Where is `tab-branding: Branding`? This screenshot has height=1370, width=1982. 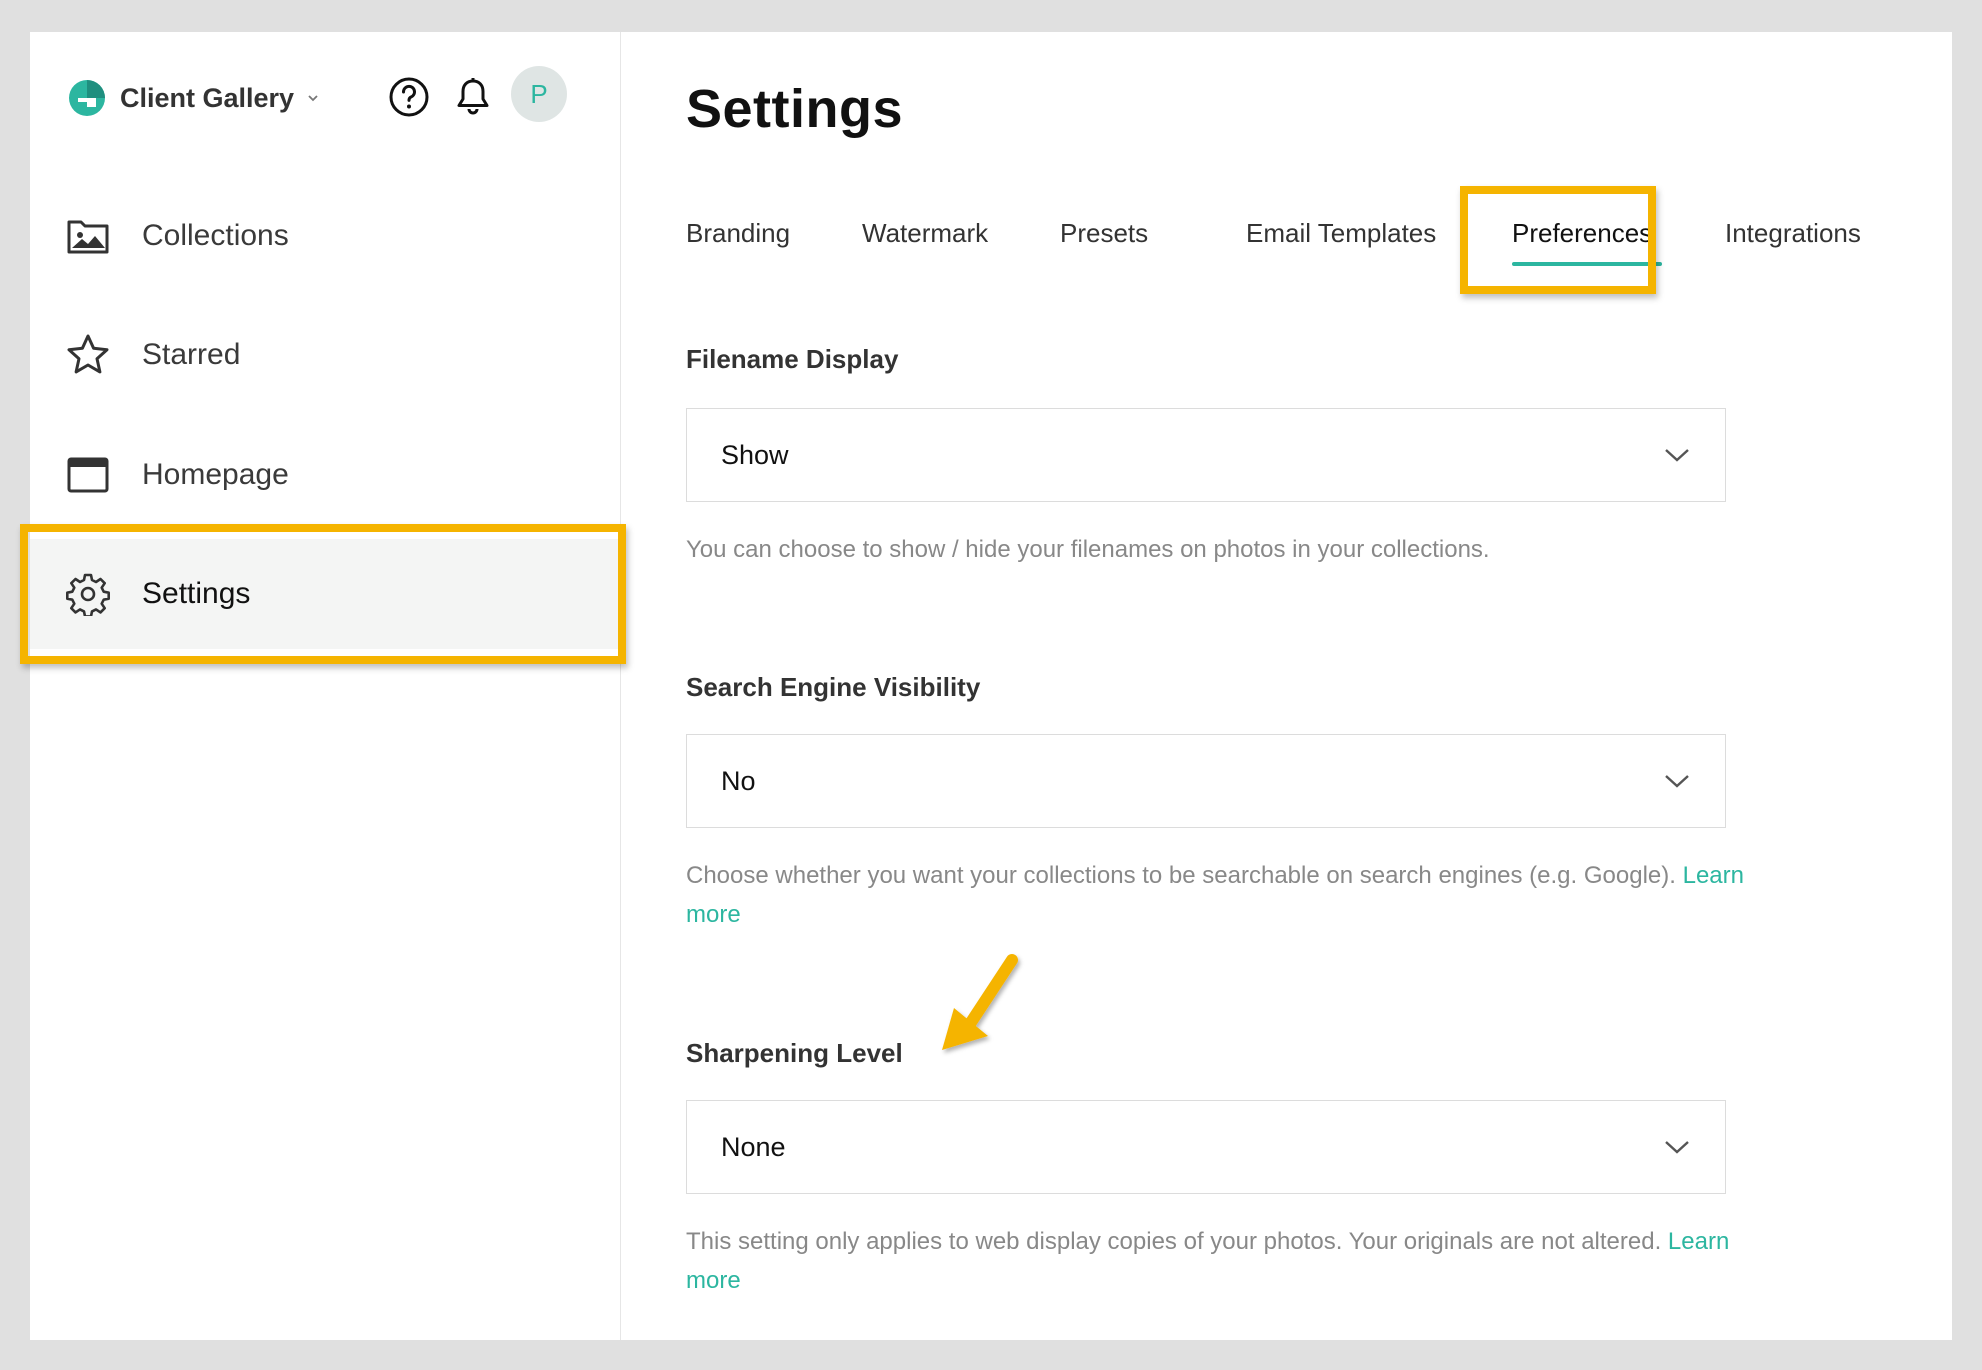
tab-branding: Branding is located at coordinates (738, 233).